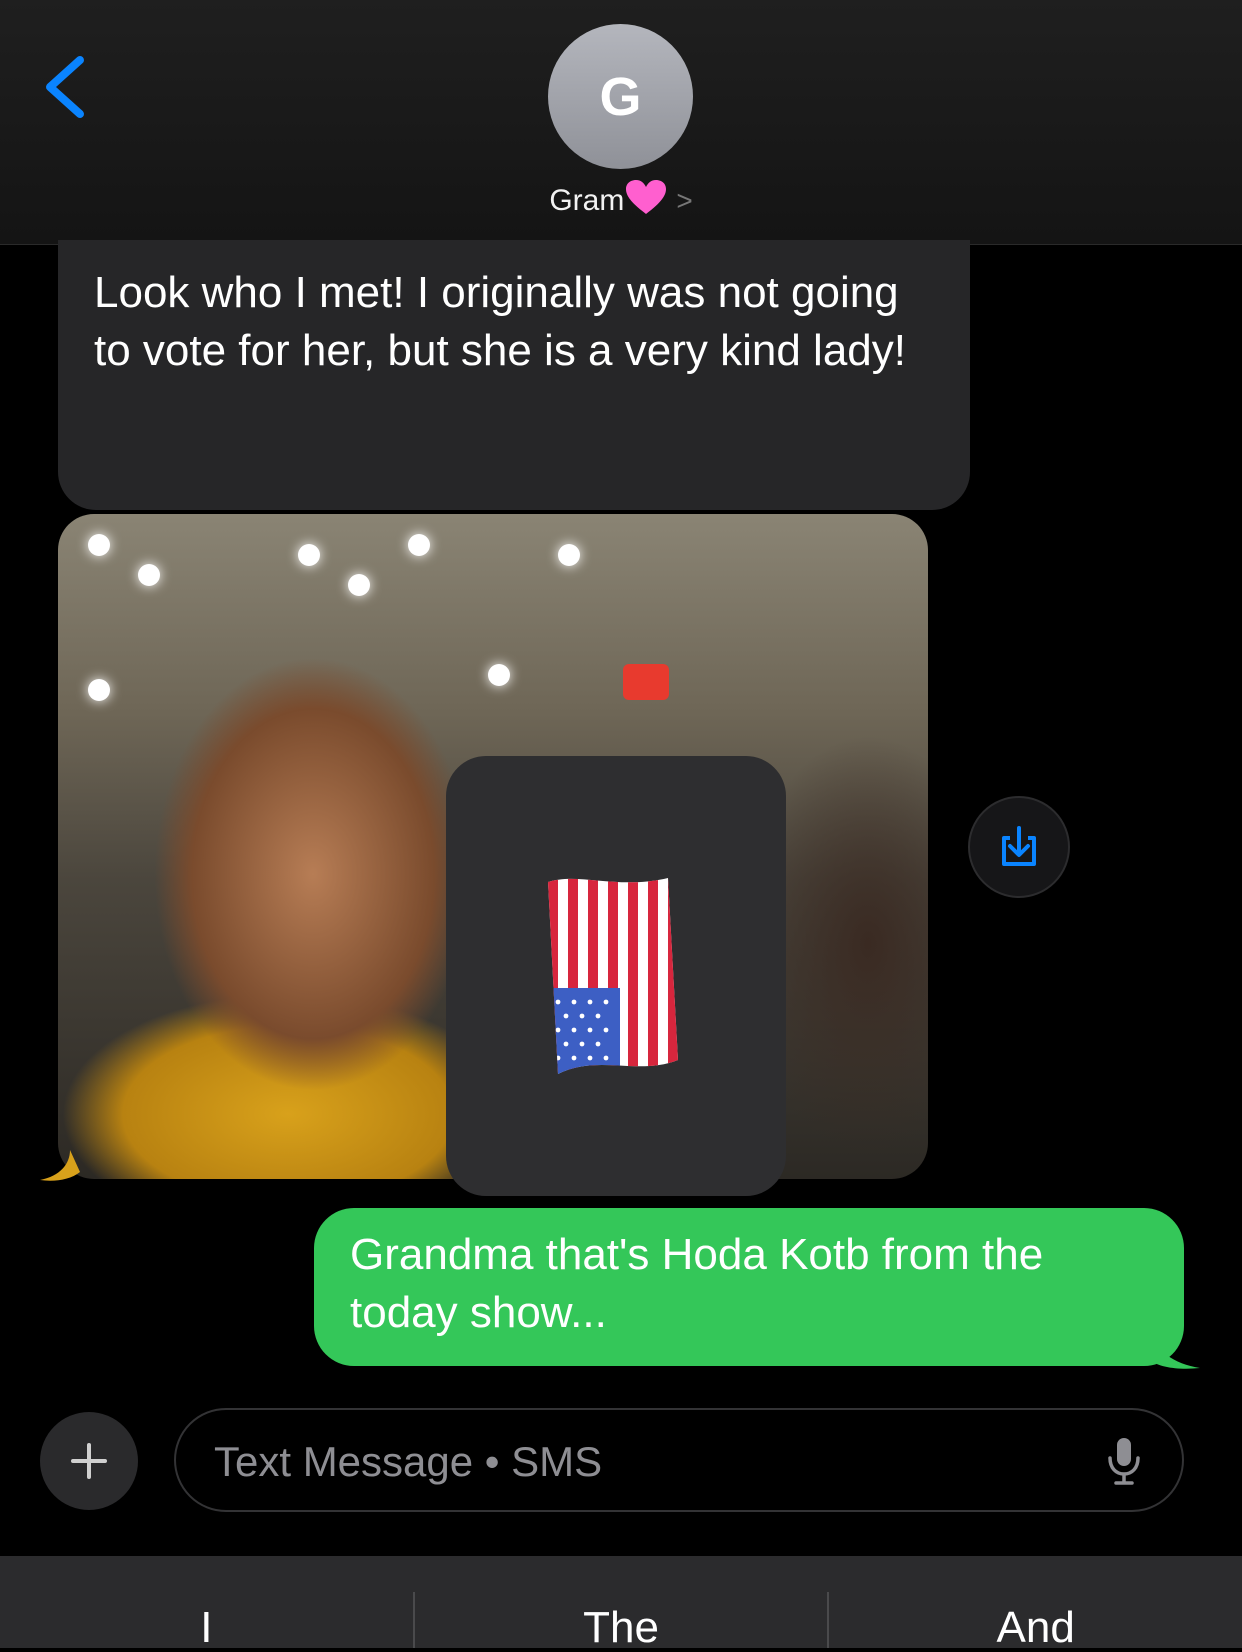  I want to click on add-attachment-button, so click(89, 1461).